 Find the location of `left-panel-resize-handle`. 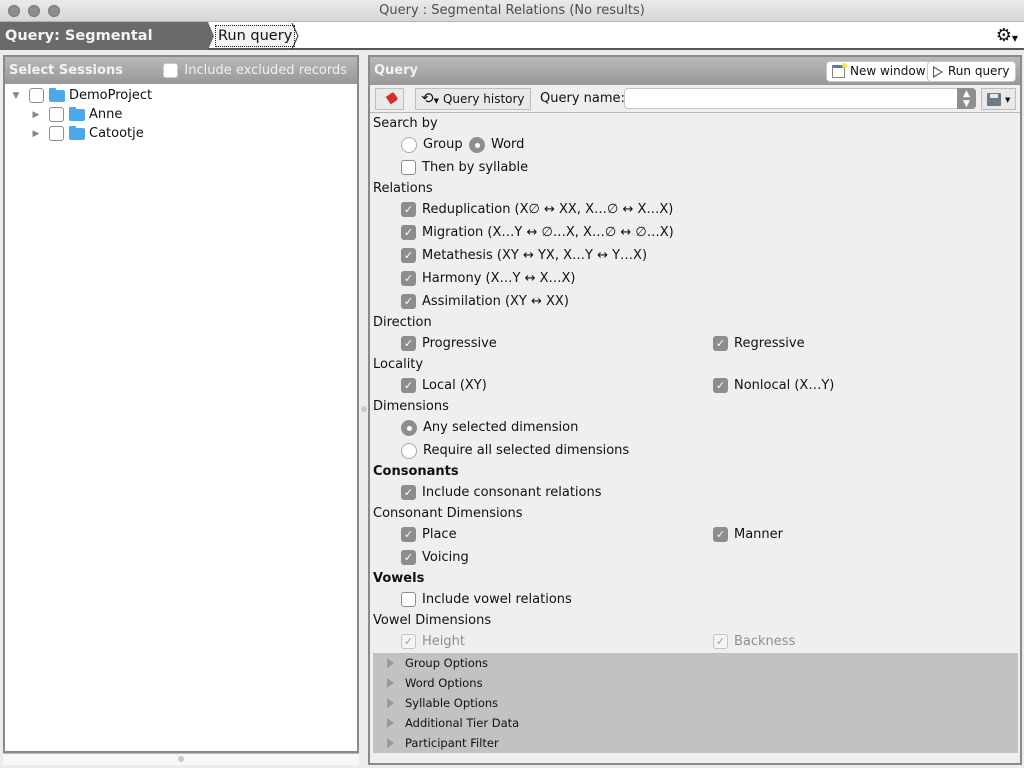

left-panel-resize-handle is located at coordinates (181, 759).